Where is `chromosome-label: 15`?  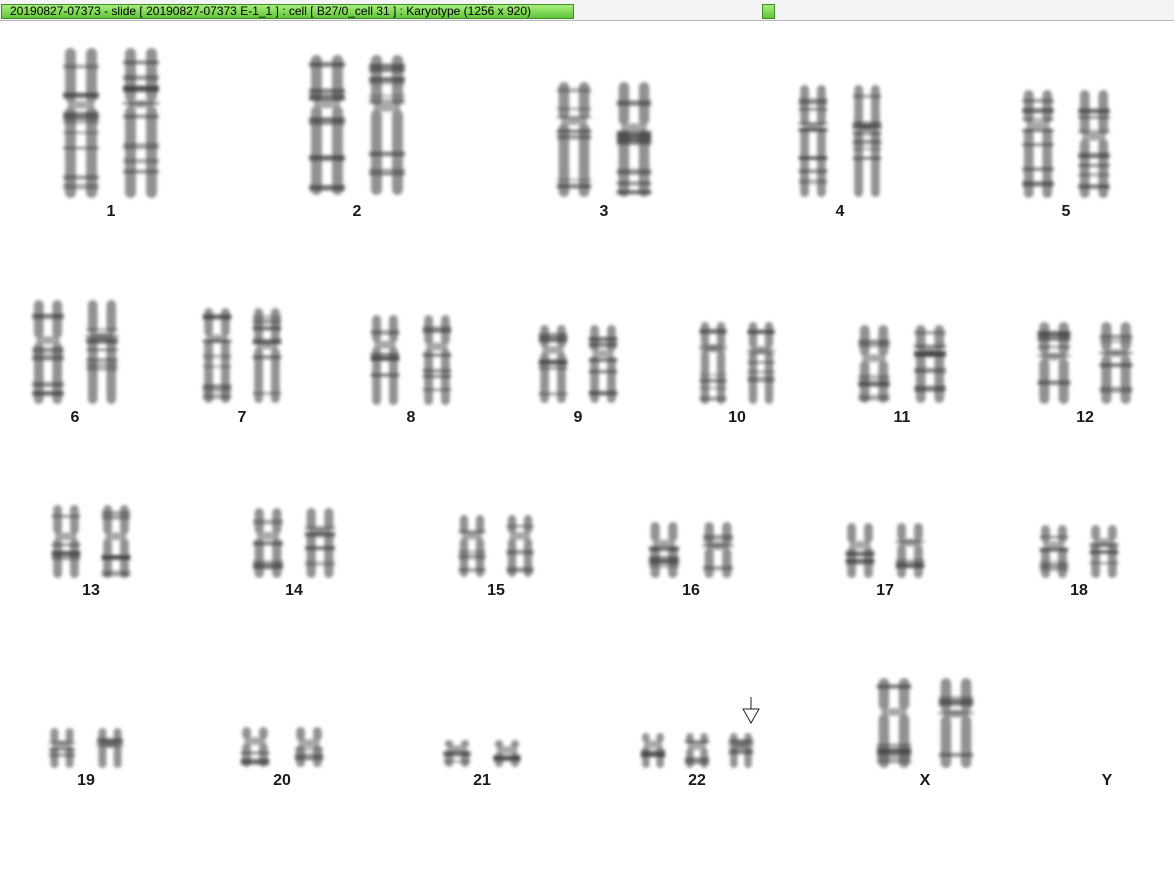 chromosome-label: 15 is located at coordinates (496, 590).